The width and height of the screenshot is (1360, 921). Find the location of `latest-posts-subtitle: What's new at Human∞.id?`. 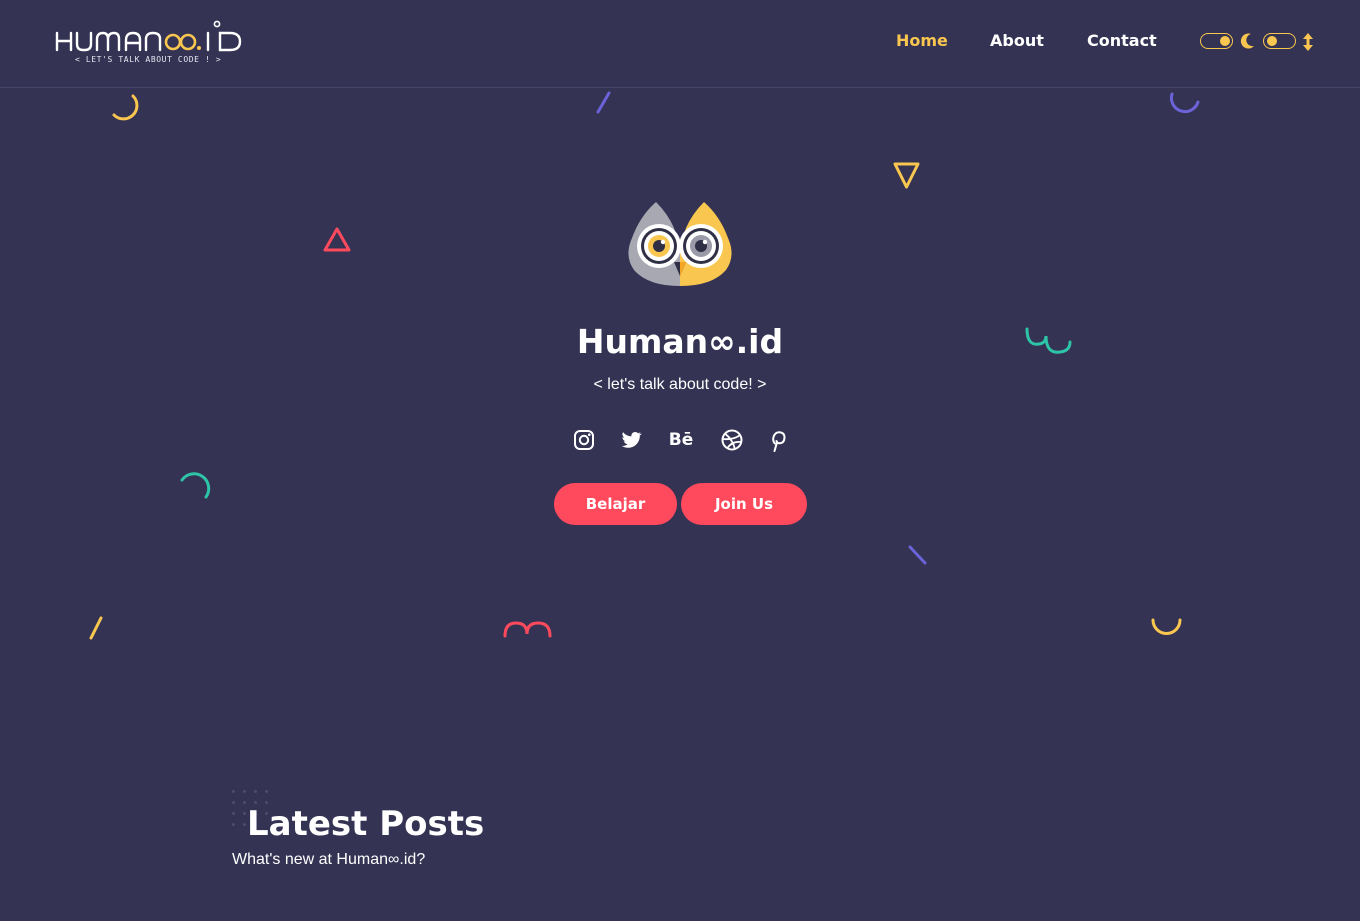

latest-posts-subtitle: What's new at Human∞.id? is located at coordinates (329, 859).